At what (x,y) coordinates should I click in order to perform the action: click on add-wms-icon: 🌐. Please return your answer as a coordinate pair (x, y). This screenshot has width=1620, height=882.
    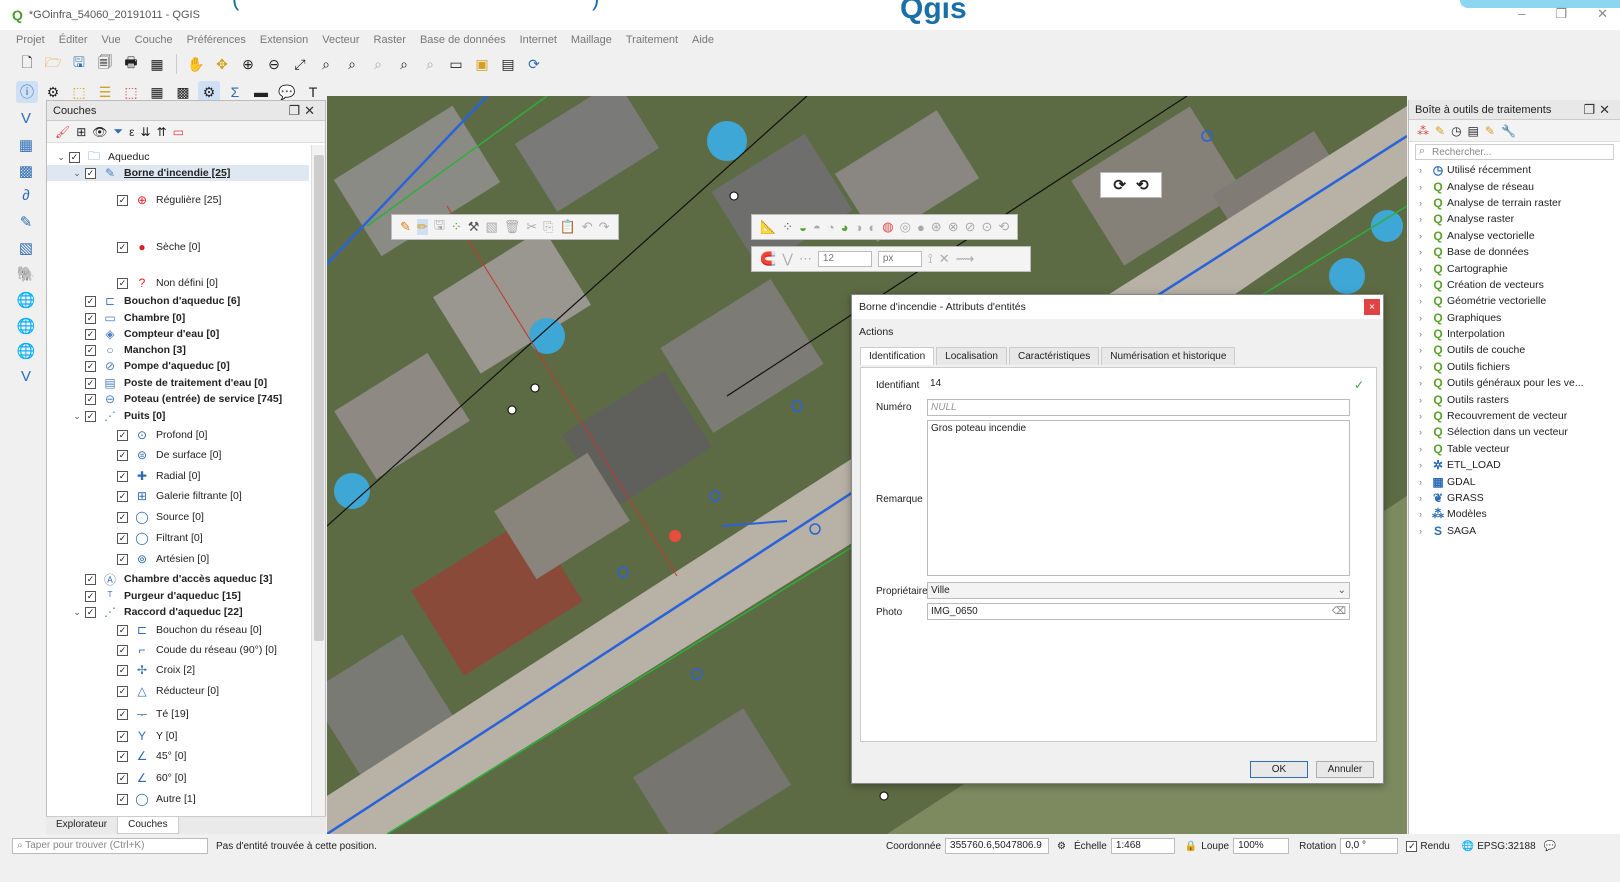
    Looking at the image, I should click on (26, 301).